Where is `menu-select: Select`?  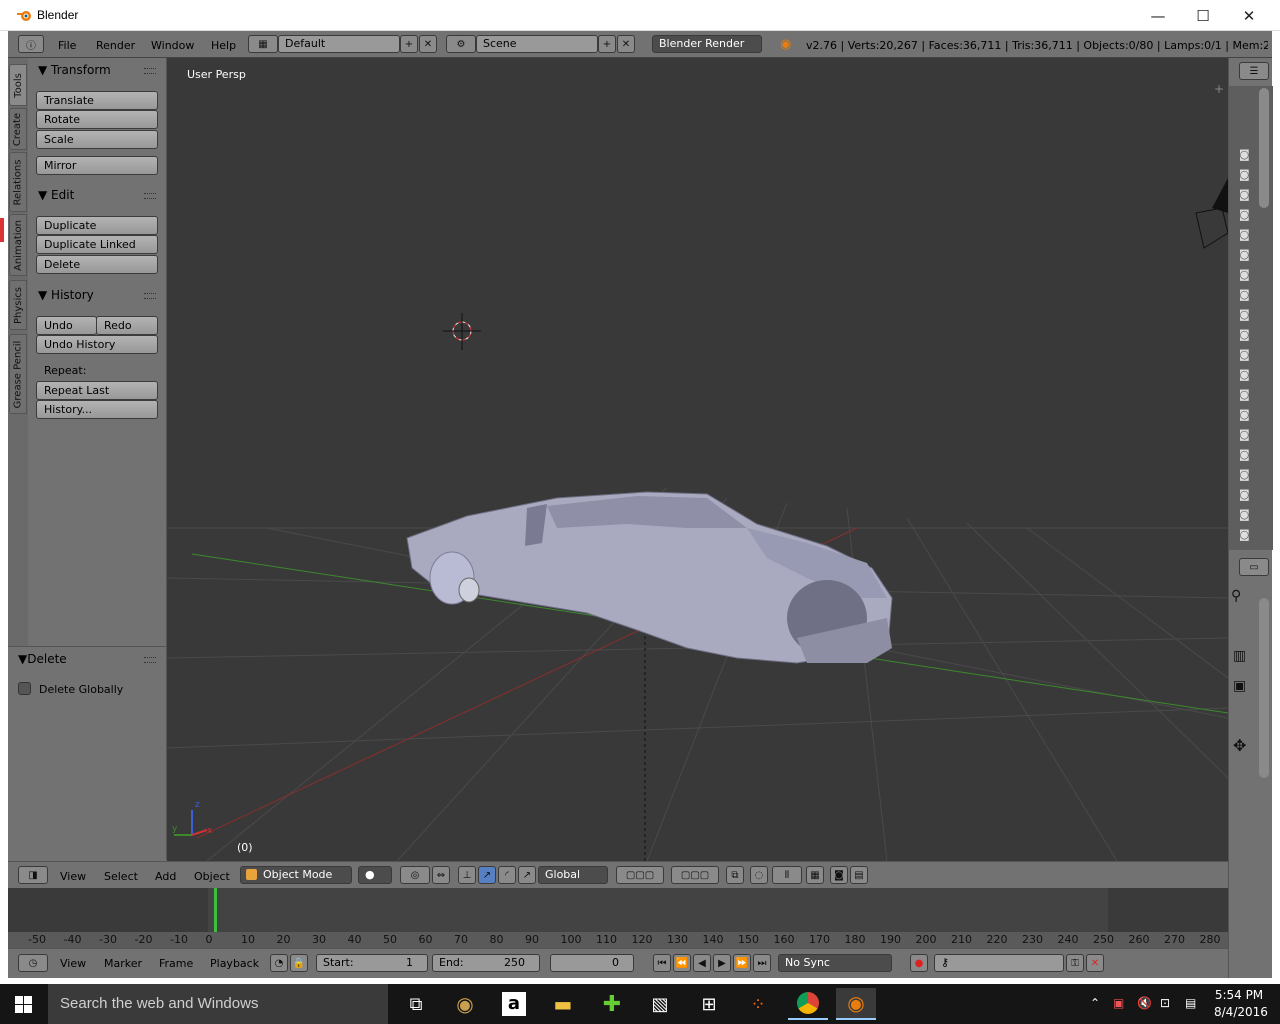 menu-select: Select is located at coordinates (121, 876).